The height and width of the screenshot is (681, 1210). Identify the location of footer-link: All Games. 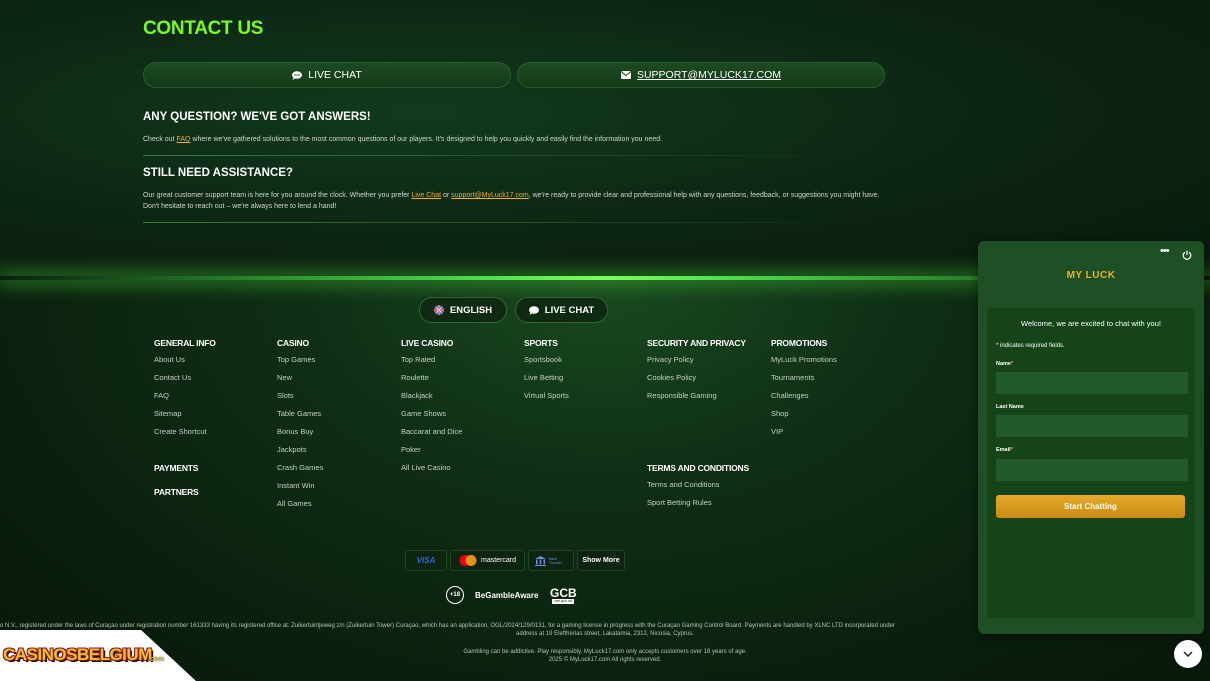
(300, 508).